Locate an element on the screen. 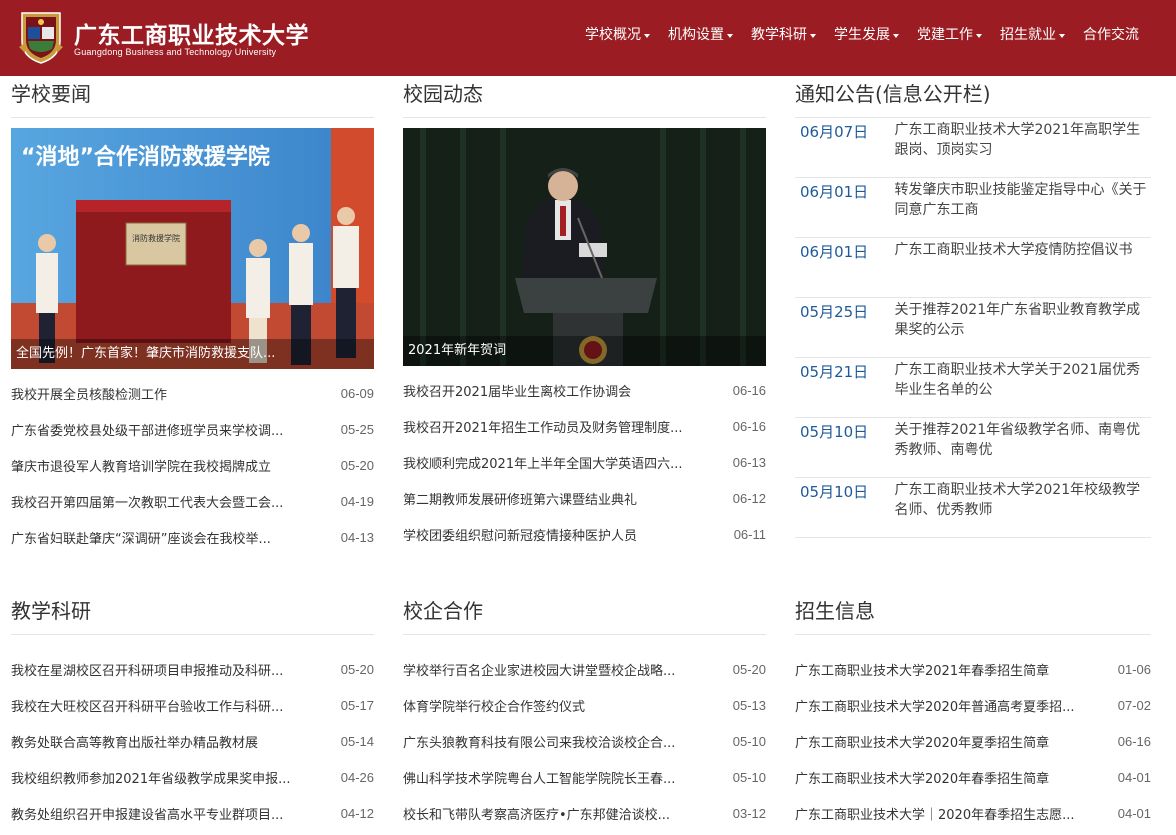 The width and height of the screenshot is (1176, 835). list-item: 广东工商职业技术大学｜2020年春季招生志愿... 04-01 is located at coordinates (973, 813).